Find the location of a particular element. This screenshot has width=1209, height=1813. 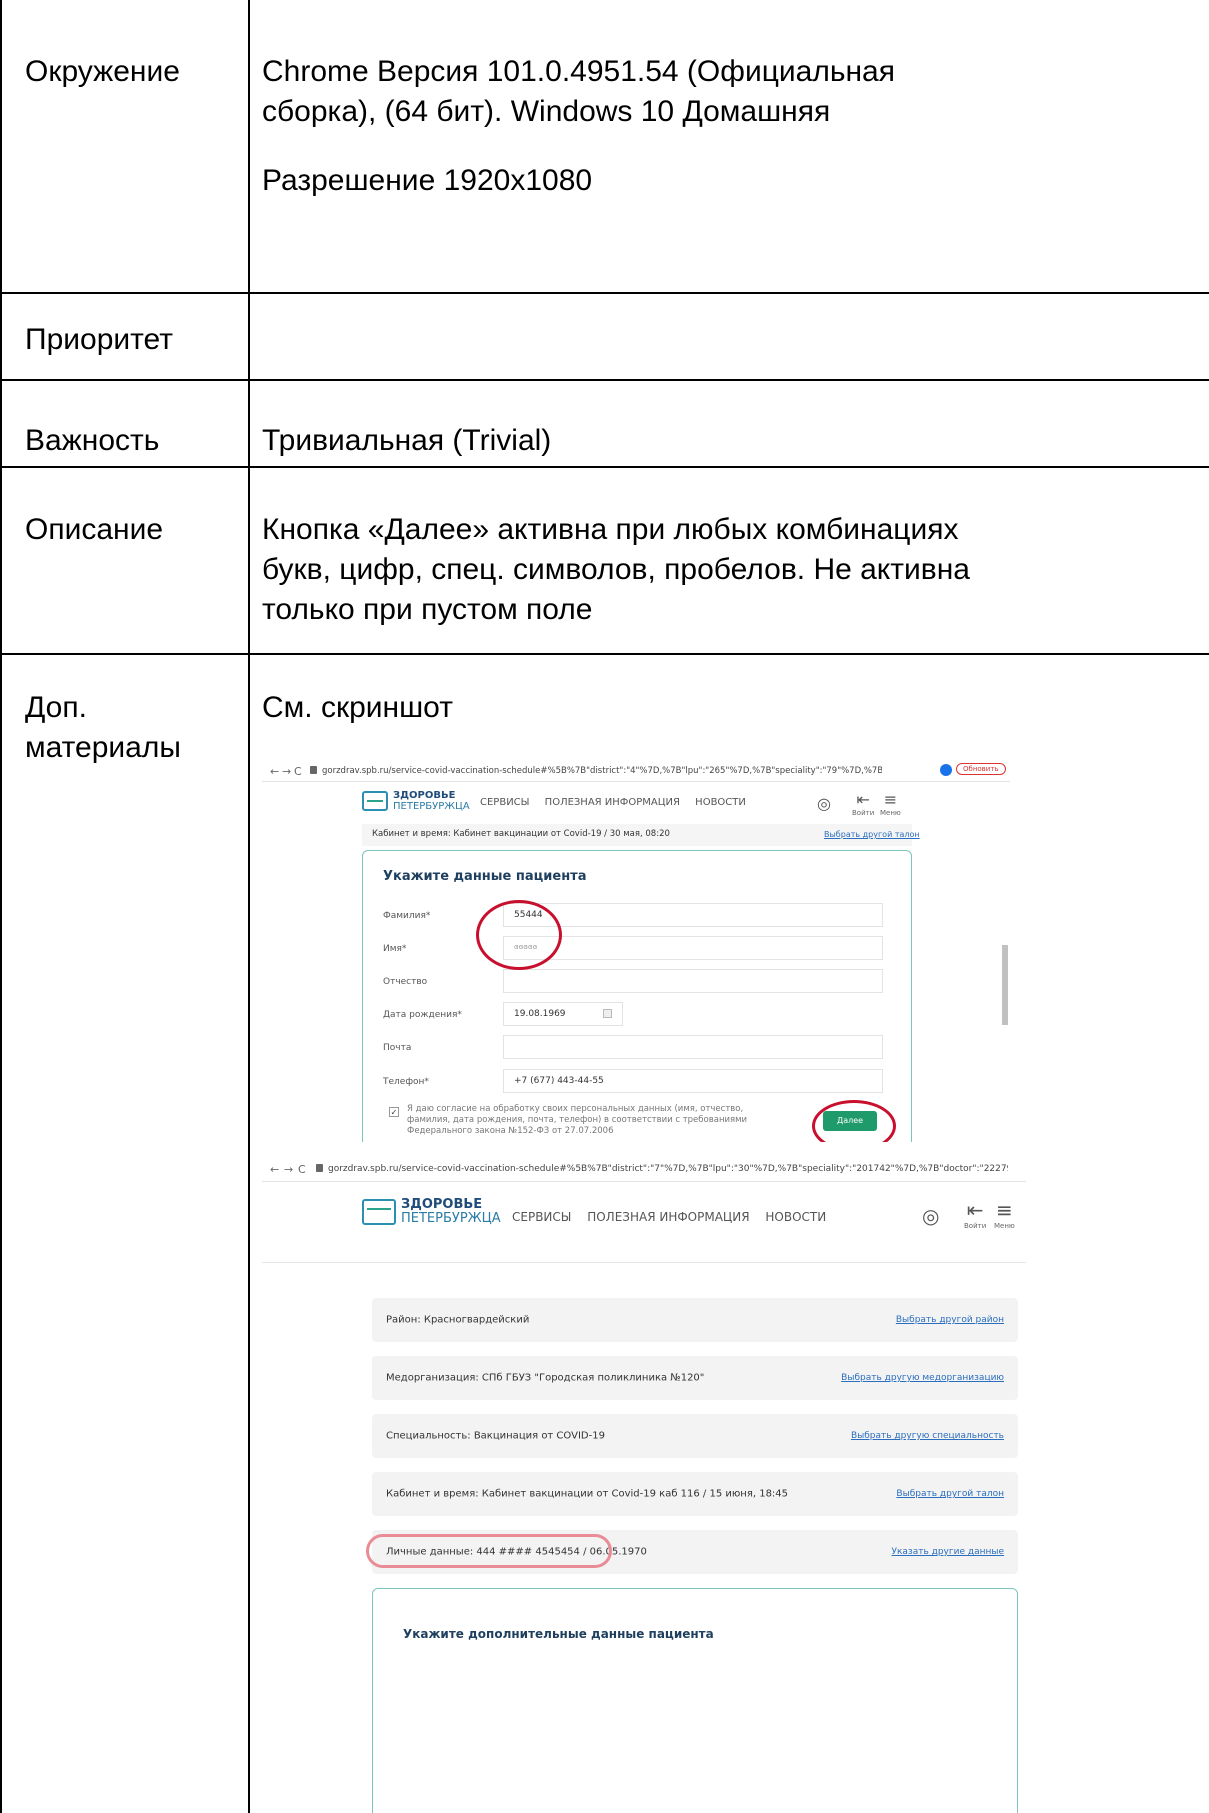

menu-label: Меню is located at coordinates (890, 813).